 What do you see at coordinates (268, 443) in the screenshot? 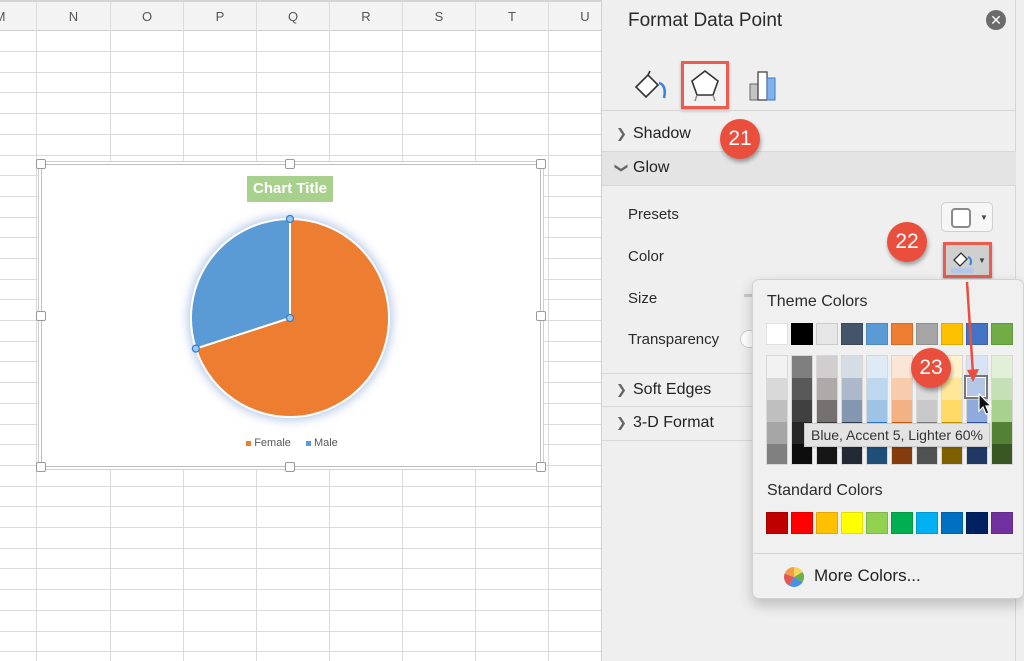
I see `legend-item-female: Female` at bounding box center [268, 443].